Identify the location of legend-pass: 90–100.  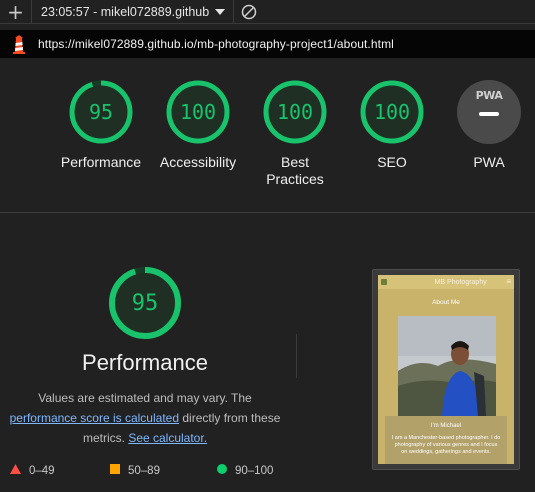
(245, 470).